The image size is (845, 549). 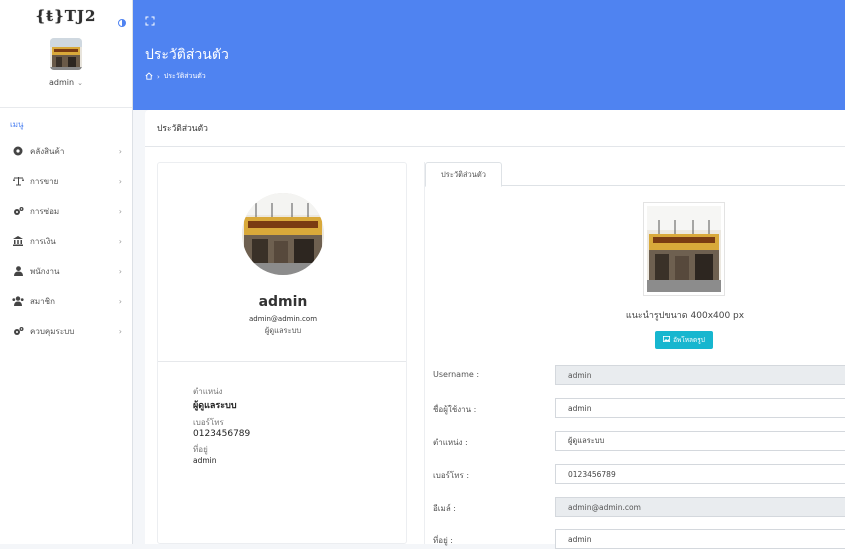 What do you see at coordinates (283, 319) in the screenshot?
I see `profile-email: admin@admin.com` at bounding box center [283, 319].